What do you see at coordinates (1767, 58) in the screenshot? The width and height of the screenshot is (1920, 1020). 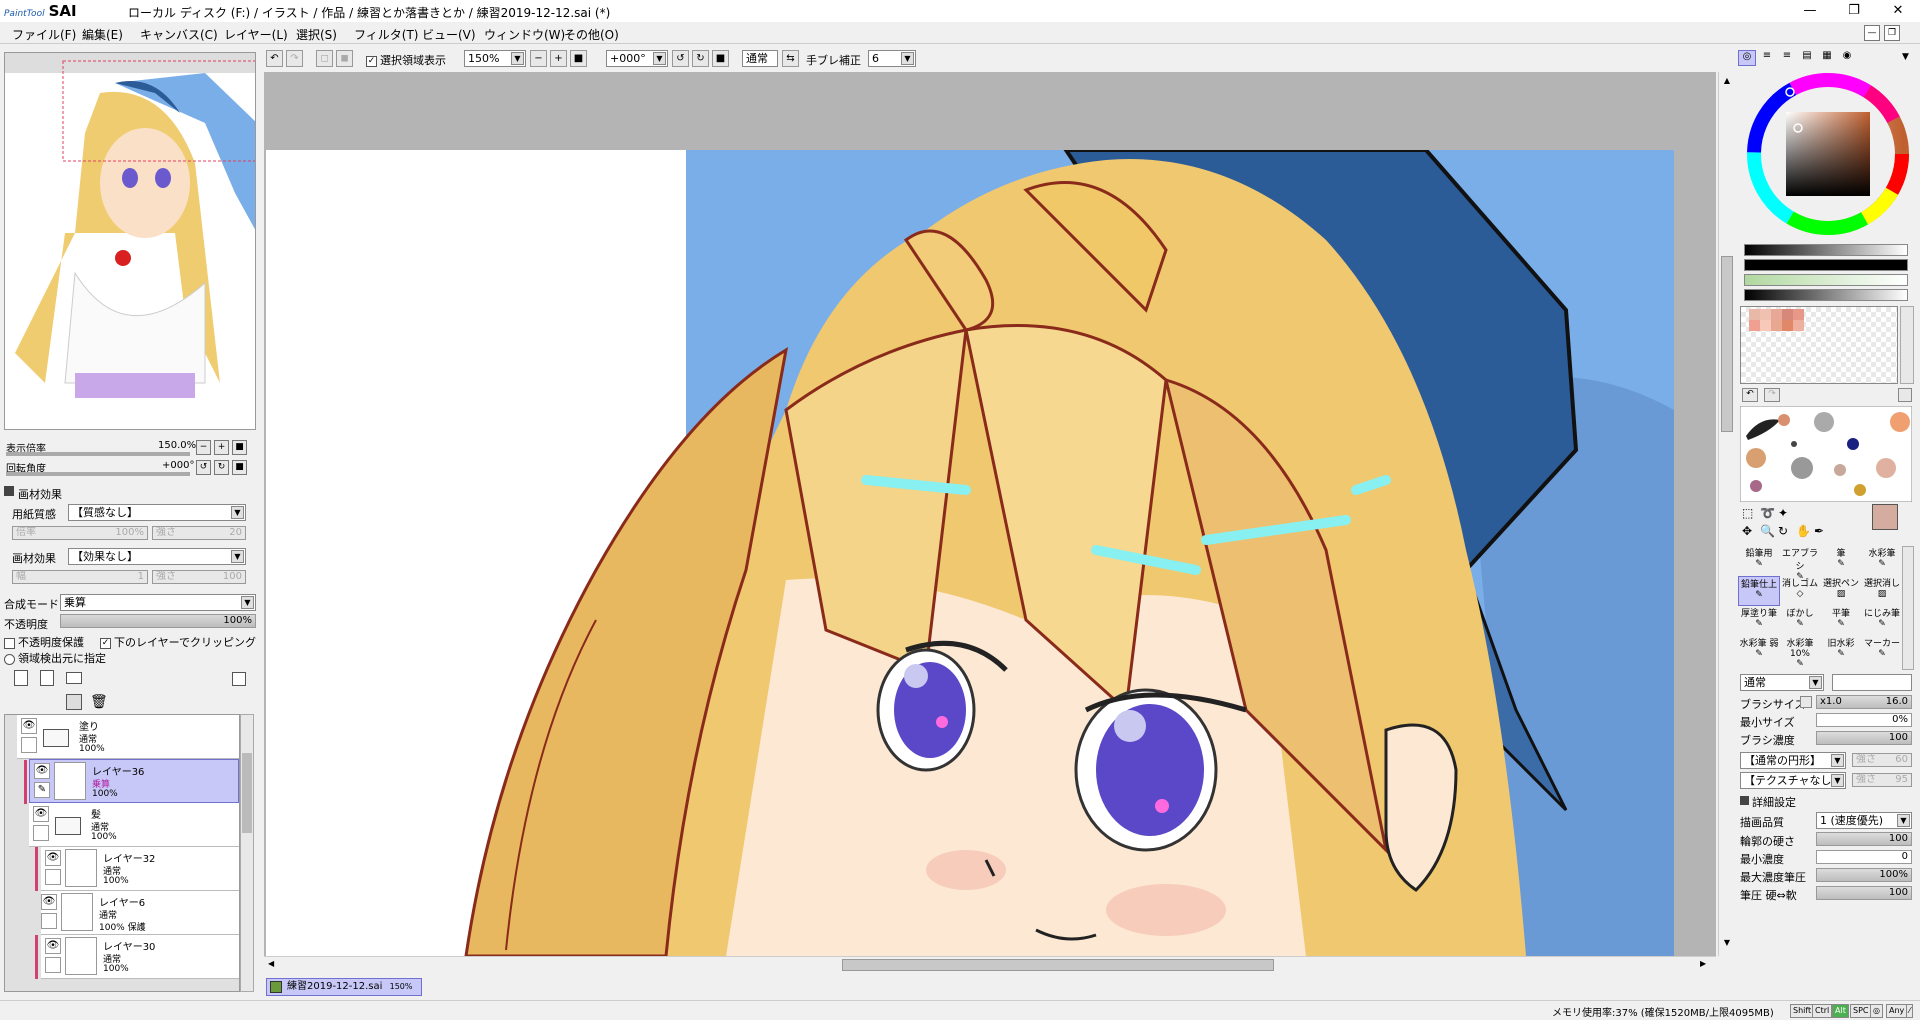 I see `rgb-slider-tab-icon: ≡` at bounding box center [1767, 58].